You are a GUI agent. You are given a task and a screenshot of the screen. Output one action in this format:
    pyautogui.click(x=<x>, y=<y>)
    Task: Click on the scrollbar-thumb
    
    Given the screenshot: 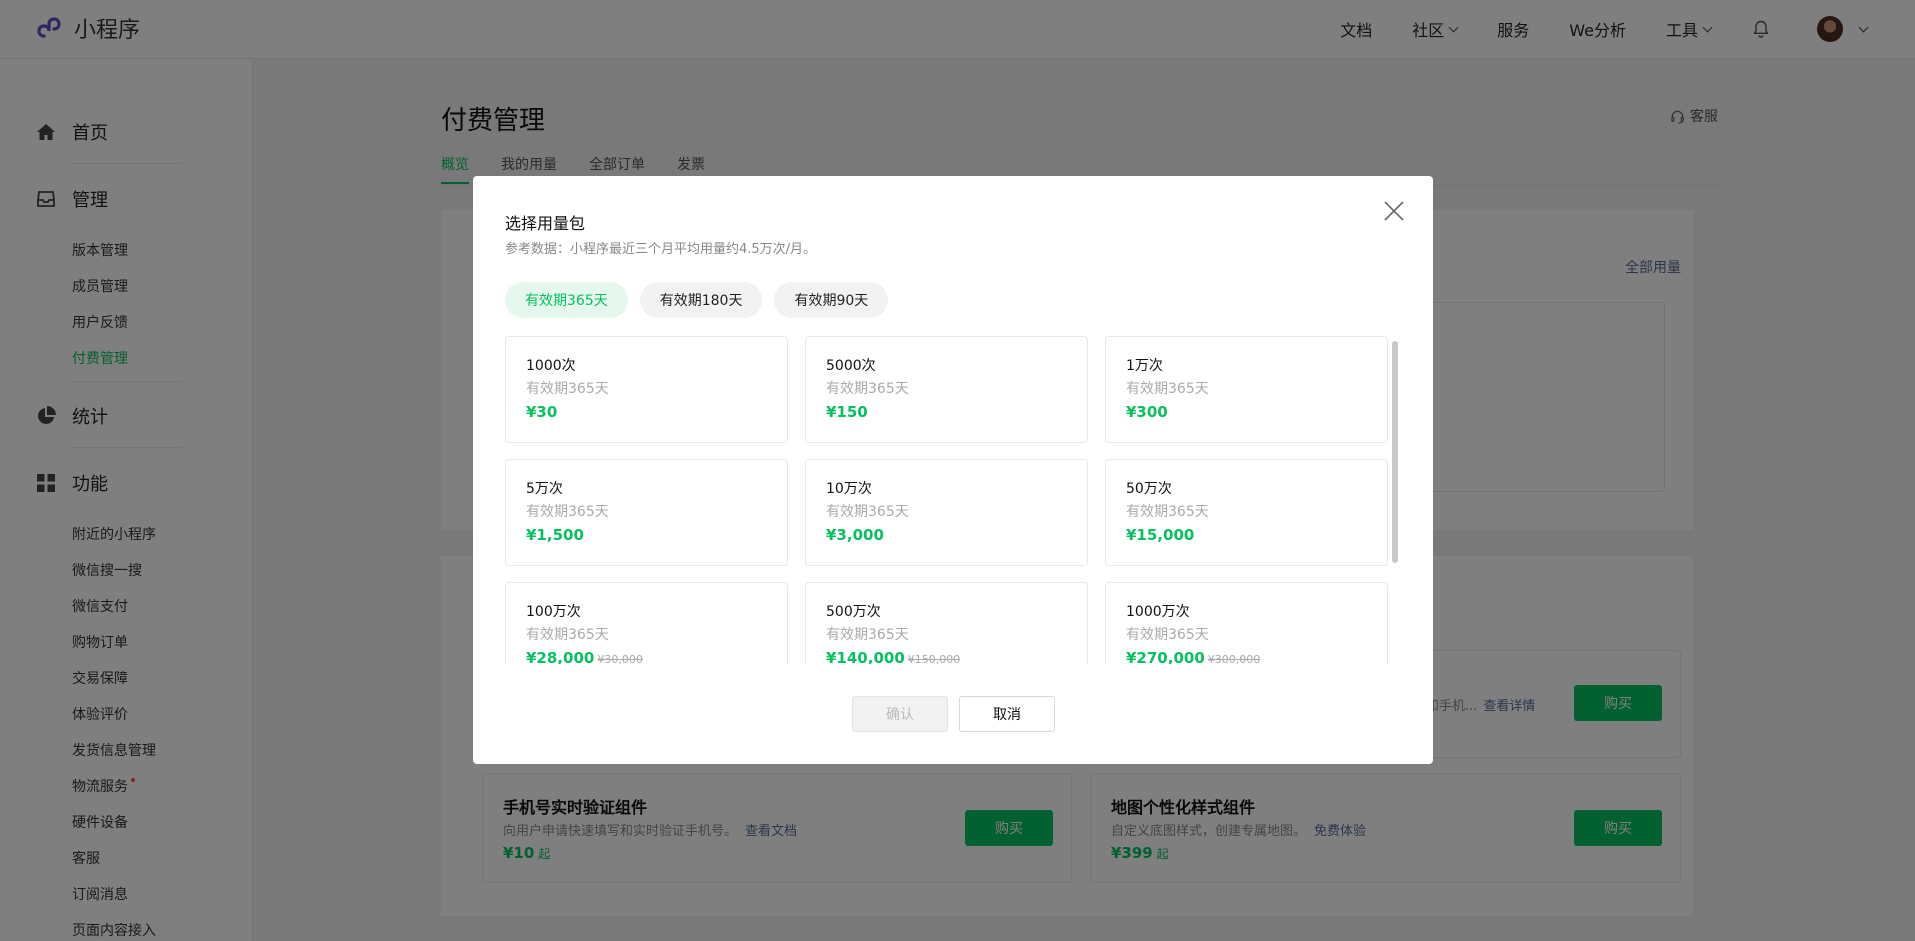 What is the action you would take?
    pyautogui.click(x=1395, y=452)
    